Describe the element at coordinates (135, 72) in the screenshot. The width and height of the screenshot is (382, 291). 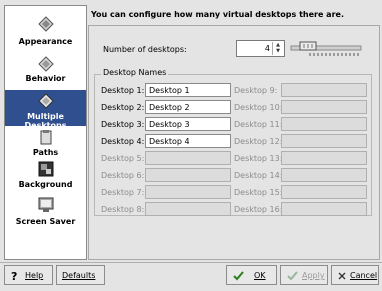
I see `desktop-names-title: Desktop Names` at that location.